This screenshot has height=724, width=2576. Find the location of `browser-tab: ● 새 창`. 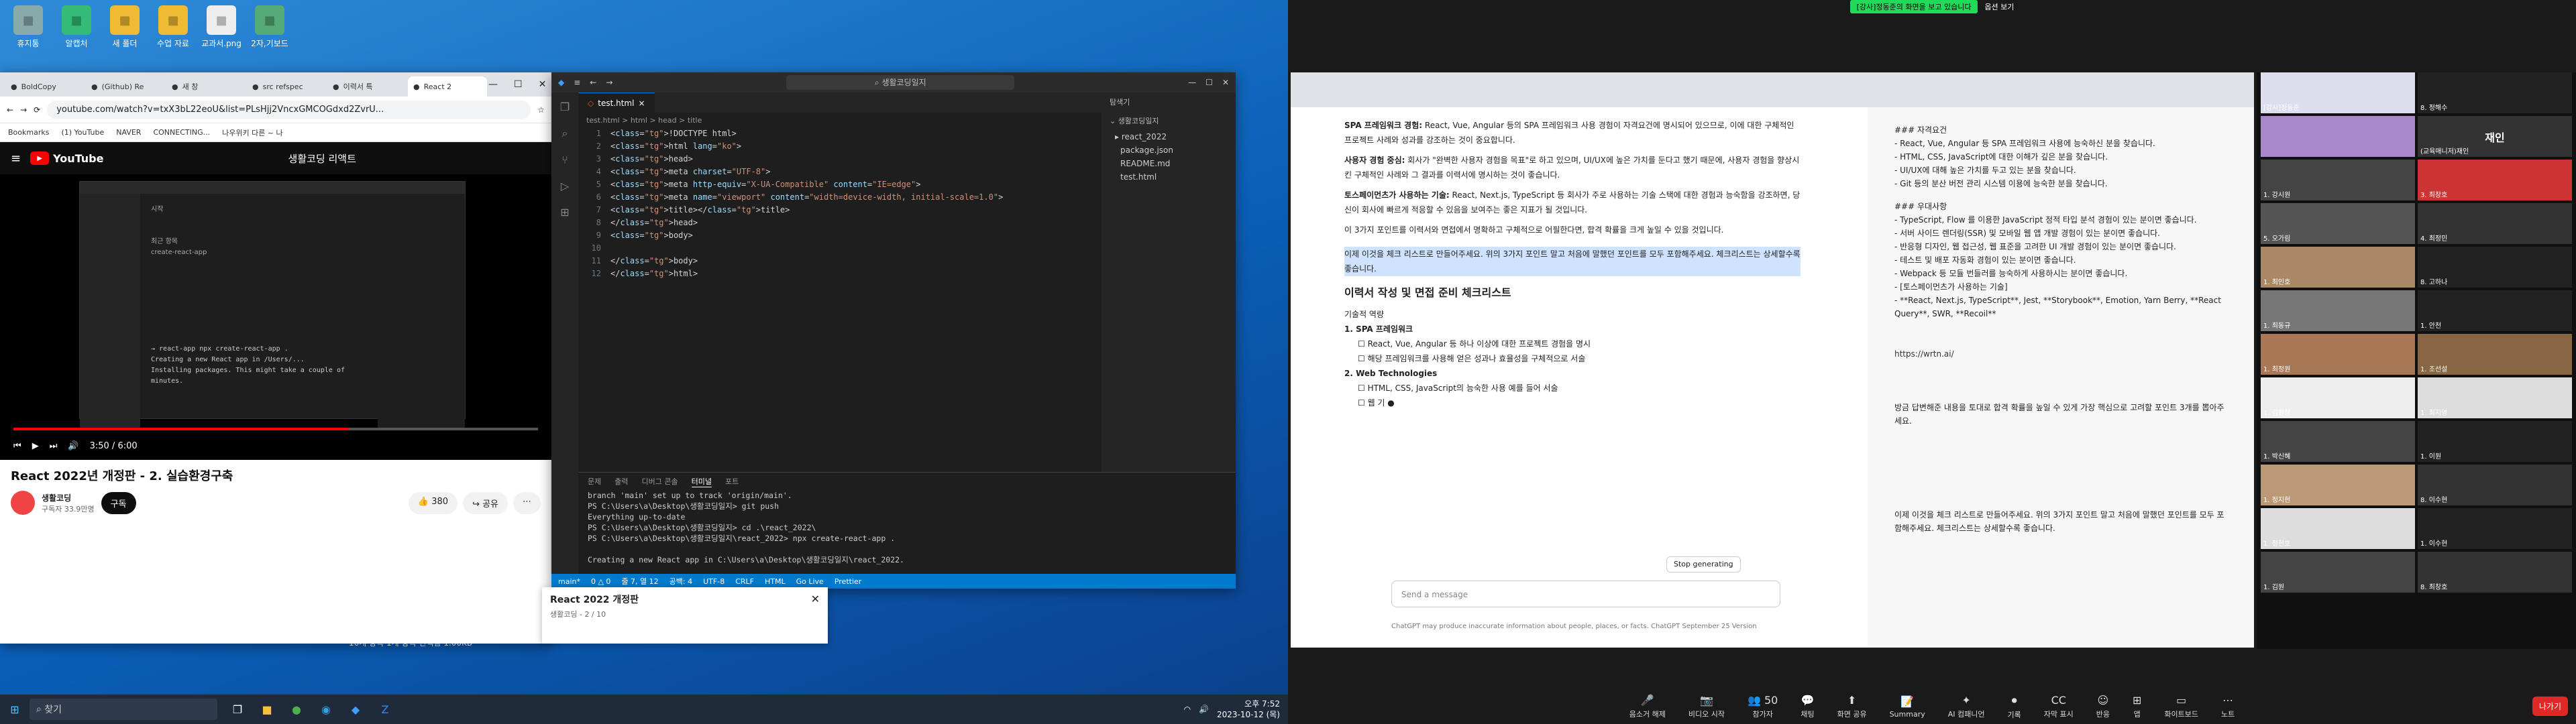

browser-tab: ● 새 창 is located at coordinates (206, 86).